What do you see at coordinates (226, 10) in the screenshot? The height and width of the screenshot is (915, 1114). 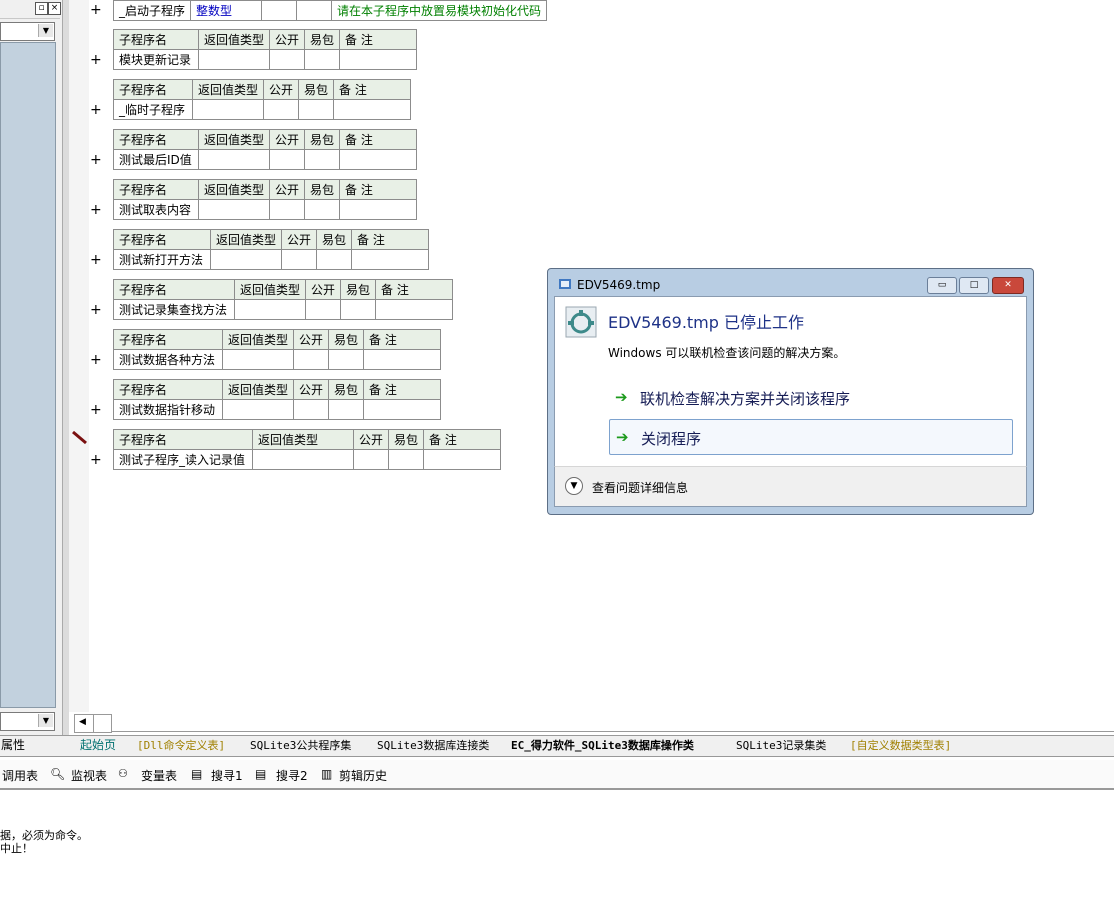 I see `return-type: 整数型` at bounding box center [226, 10].